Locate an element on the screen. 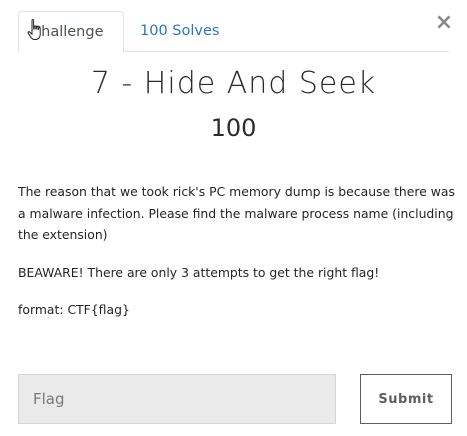 The width and height of the screenshot is (467, 436). close-icon: × is located at coordinates (444, 23).